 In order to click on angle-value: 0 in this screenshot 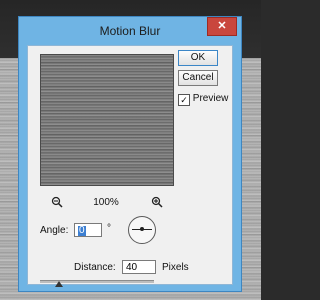, I will do `click(82, 230)`.